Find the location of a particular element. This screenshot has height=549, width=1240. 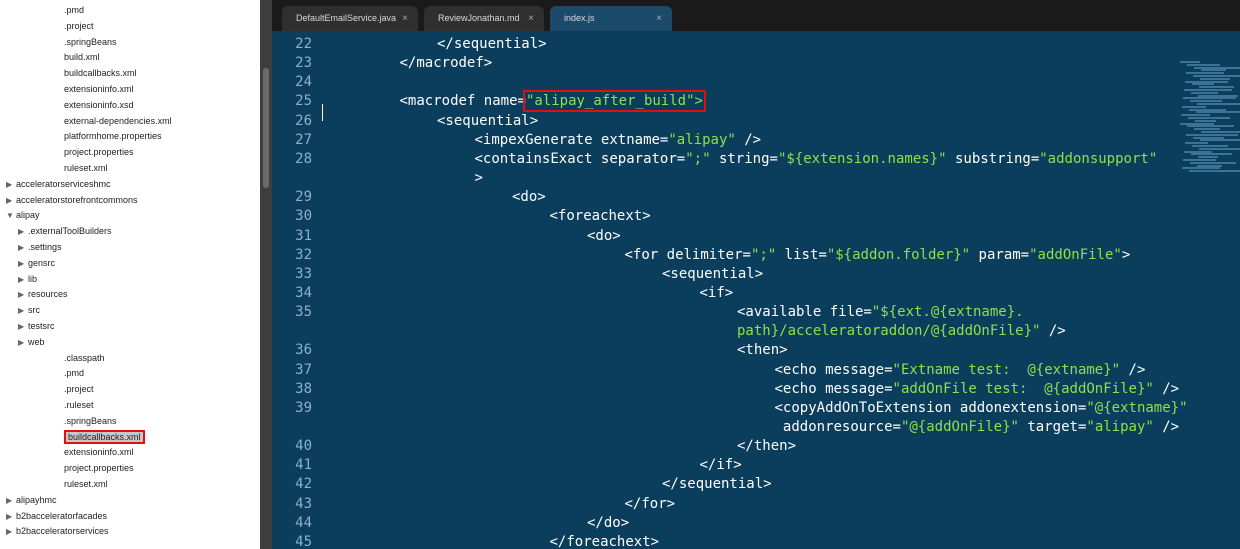

sidebar-scrollbar-thumb is located at coordinates (266, 128).